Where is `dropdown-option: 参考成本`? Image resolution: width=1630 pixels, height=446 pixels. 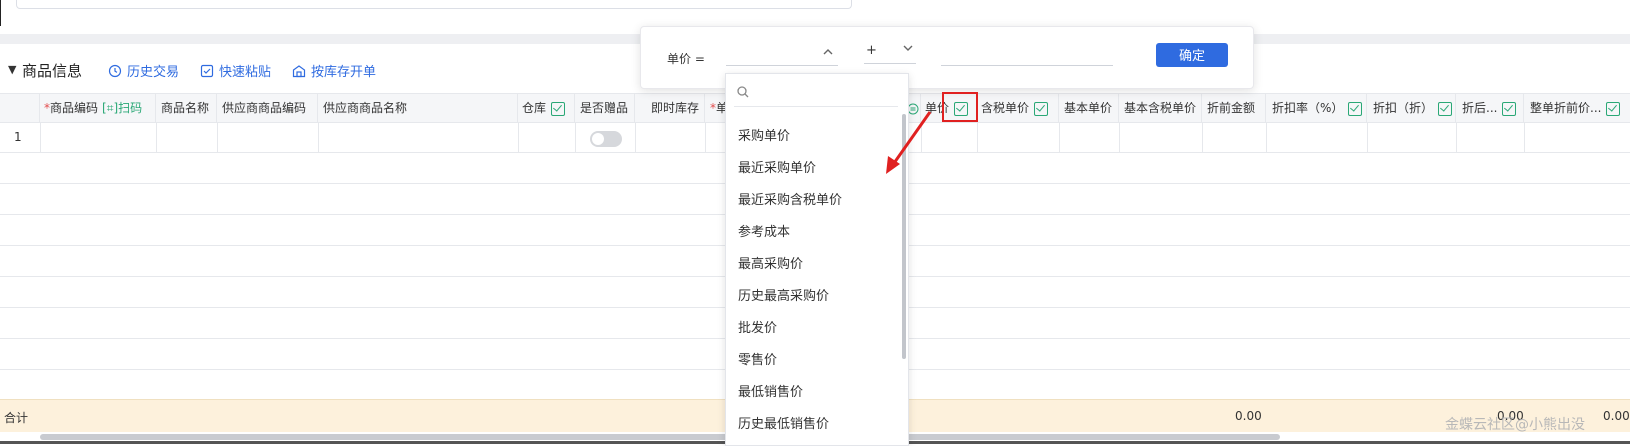 dropdown-option: 参考成本 is located at coordinates (764, 230).